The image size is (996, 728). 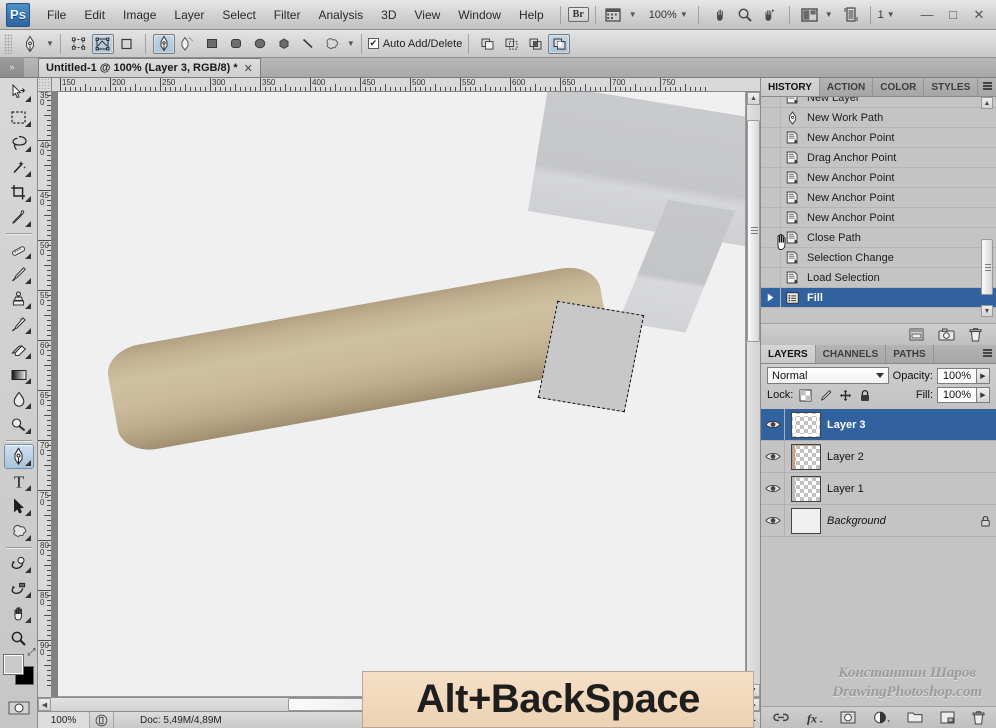 I want to click on link-layers-icon, so click(x=780, y=717).